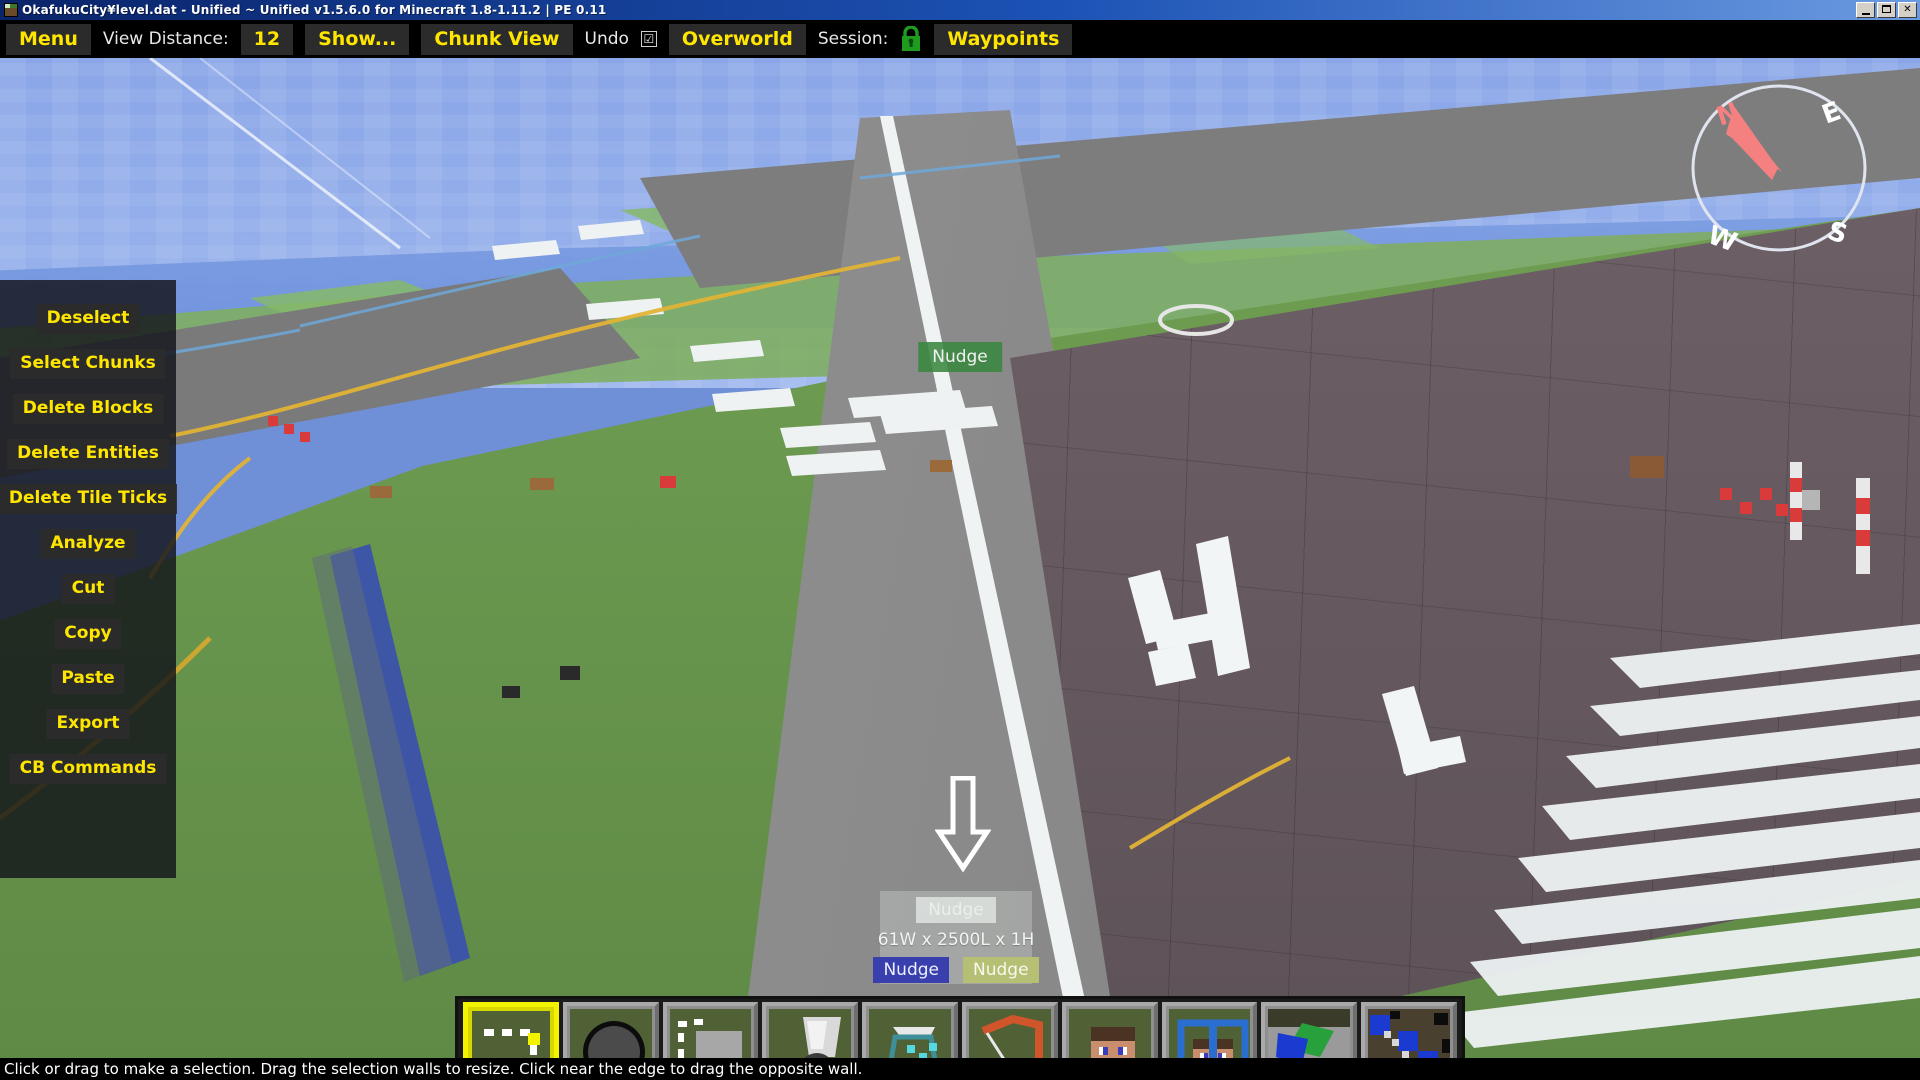 The image size is (1920, 1080). I want to click on green-padlock-icon, so click(911, 39).